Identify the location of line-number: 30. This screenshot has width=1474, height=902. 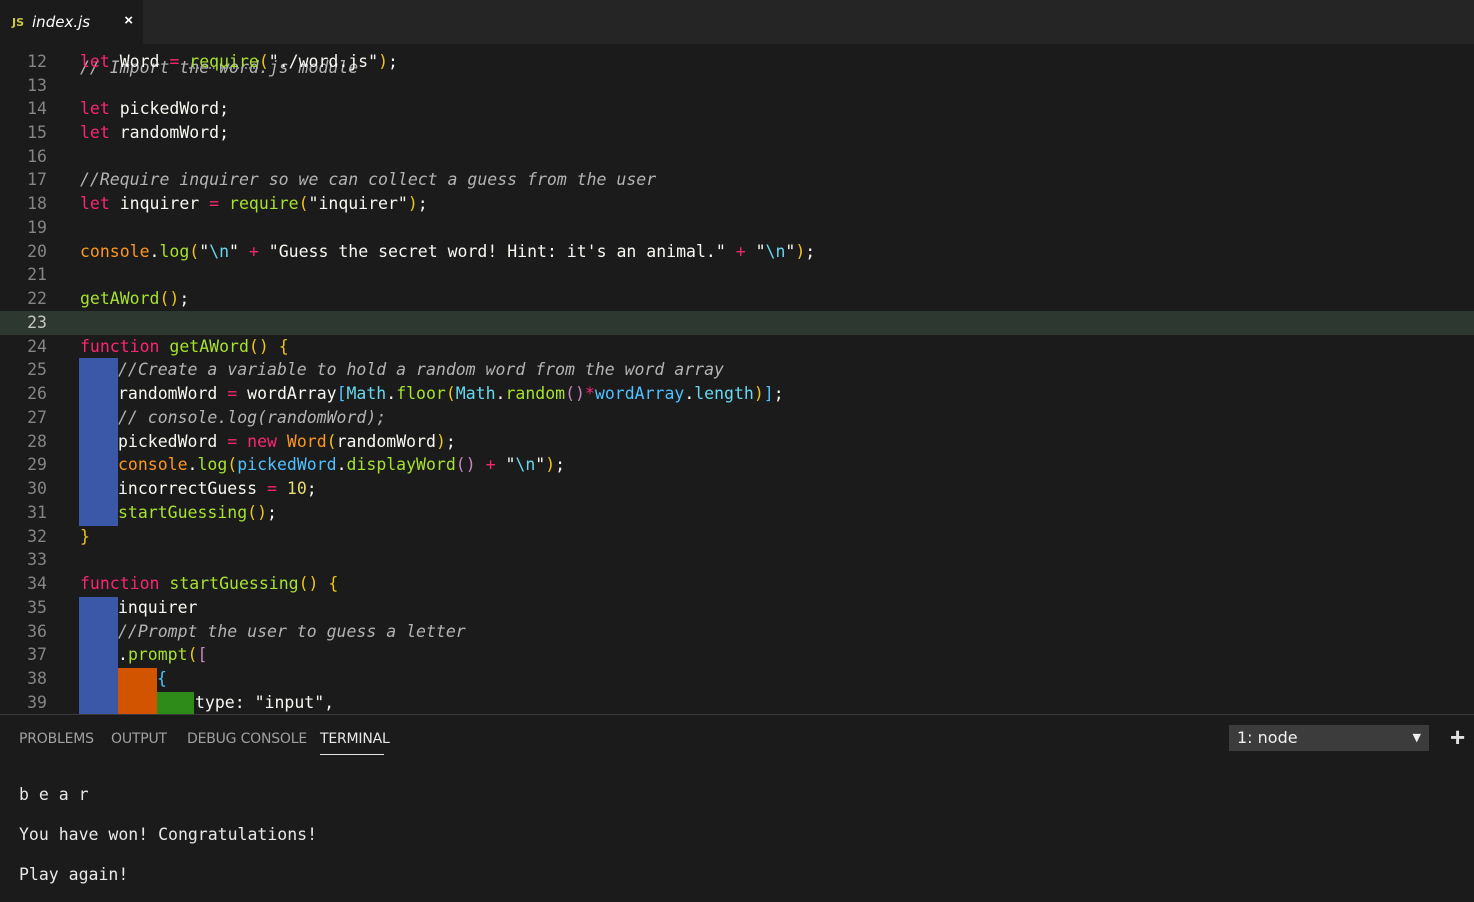
(37, 488).